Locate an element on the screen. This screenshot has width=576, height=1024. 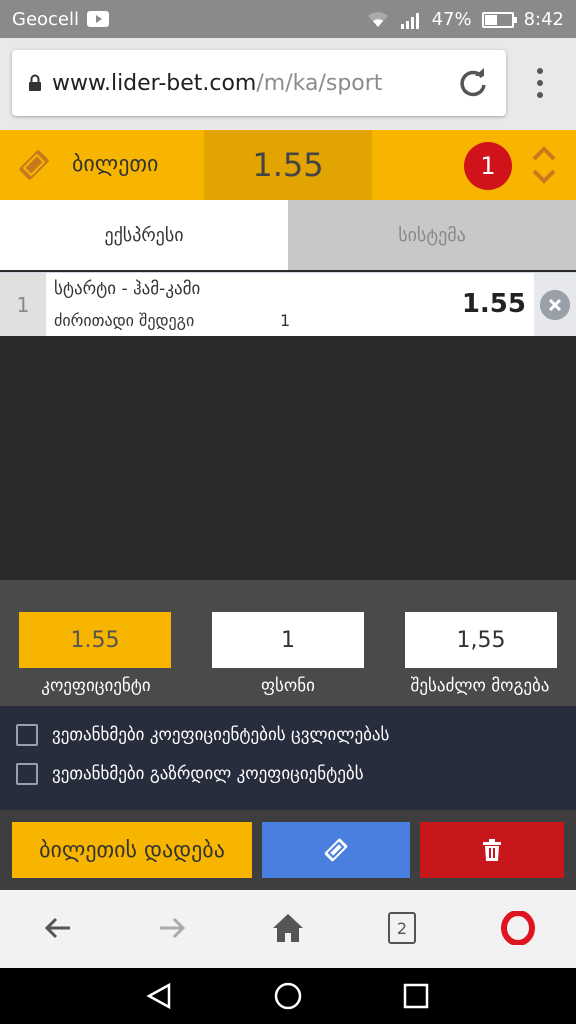
browser-toolbar: www.lider-bet.com/m/ka/sport is located at coordinates (288, 84).